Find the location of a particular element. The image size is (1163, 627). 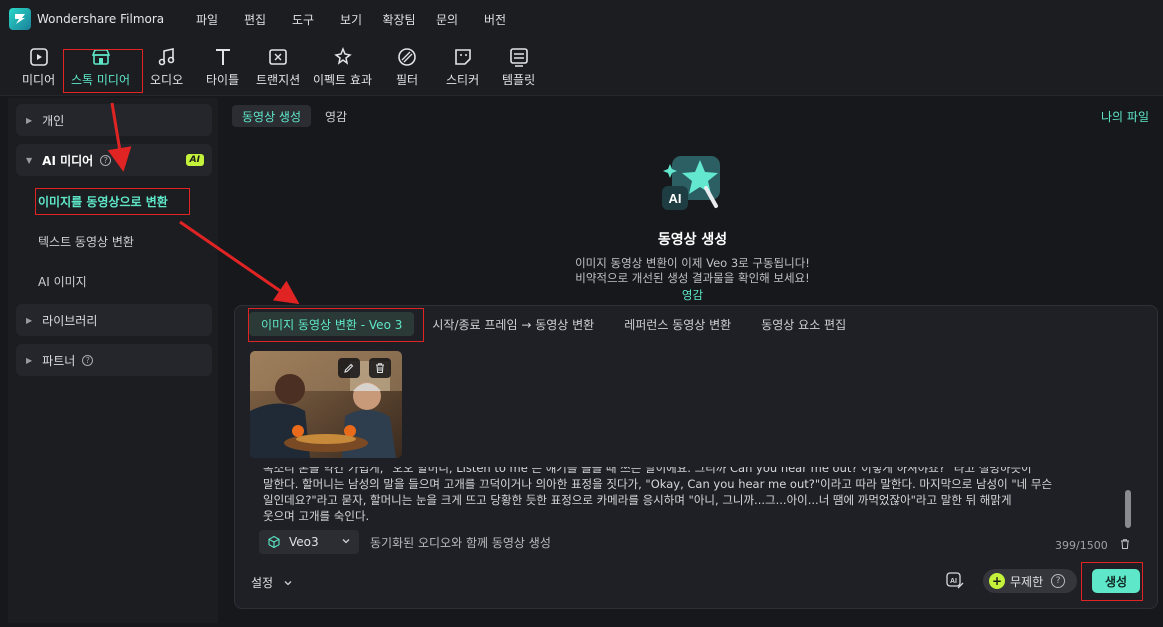

toolbar-media: 미디어 is located at coordinates (38, 69).